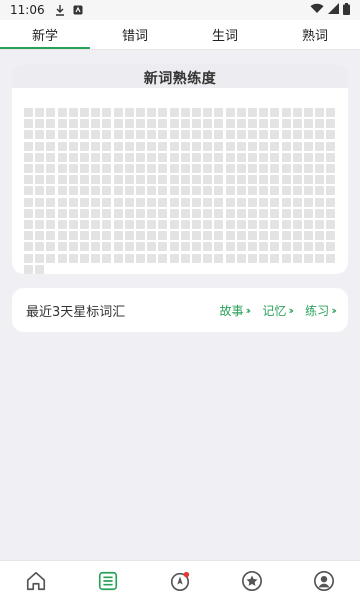 This screenshot has height=600, width=360. I want to click on nav-list, so click(108, 580).